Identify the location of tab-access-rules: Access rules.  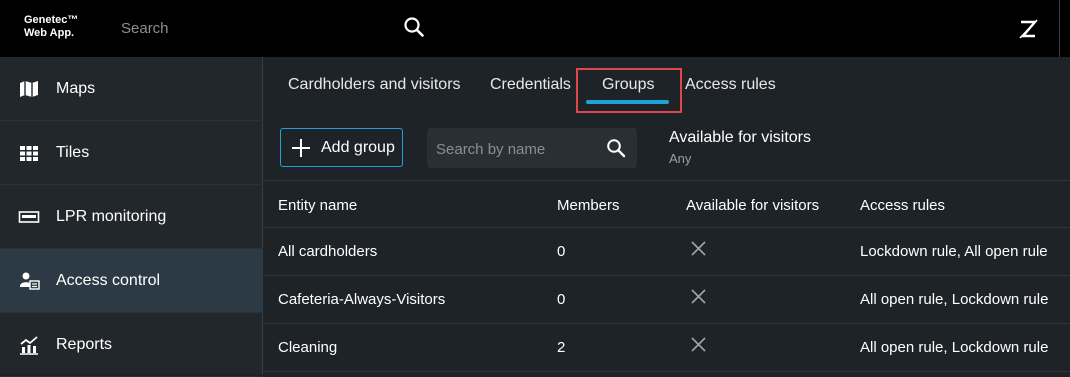
(730, 85).